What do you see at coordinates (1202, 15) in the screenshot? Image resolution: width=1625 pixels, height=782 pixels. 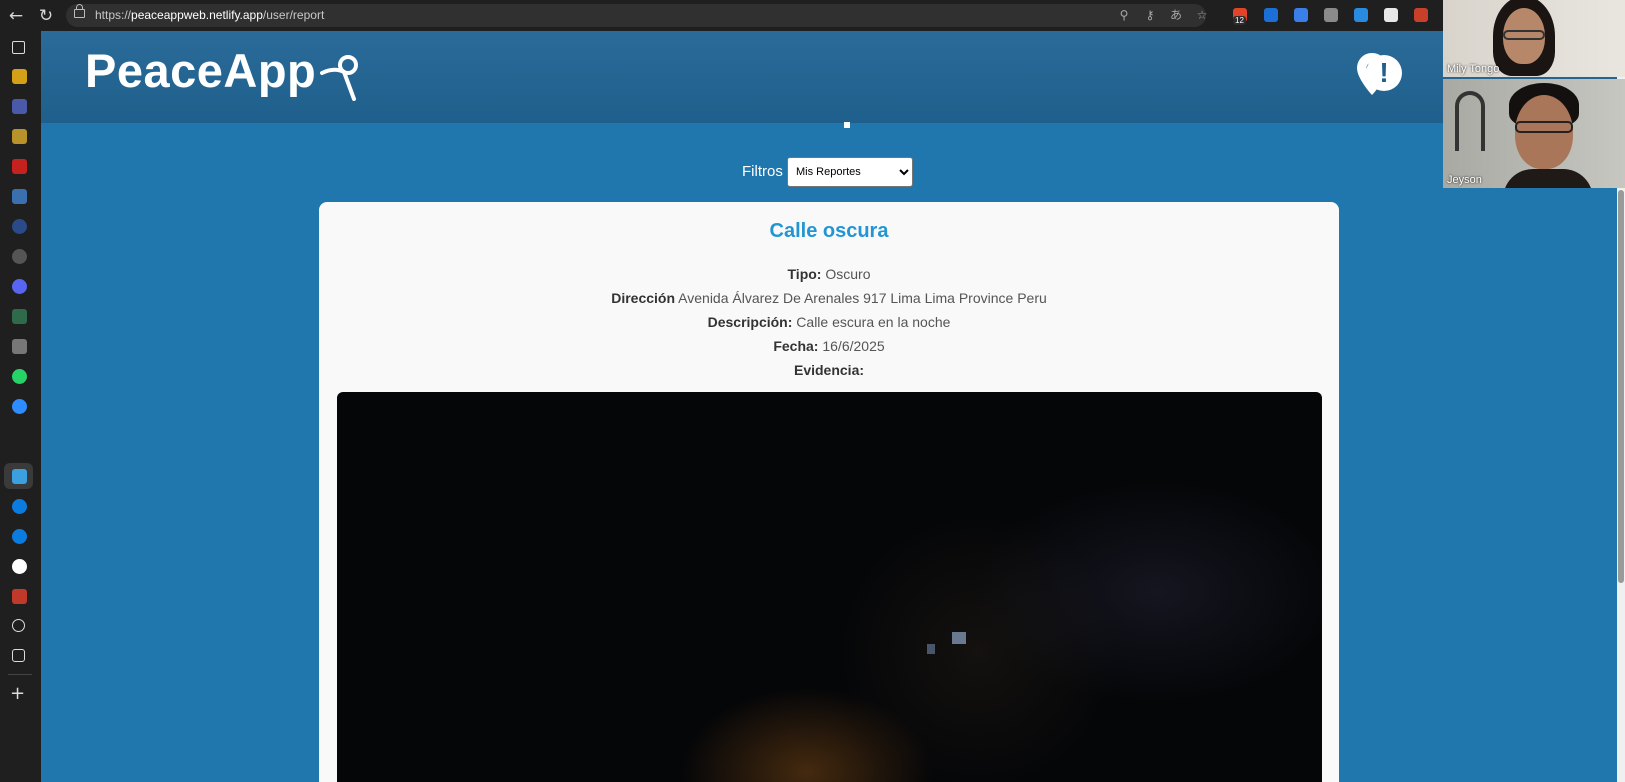 I see `star-icon: ☆` at bounding box center [1202, 15].